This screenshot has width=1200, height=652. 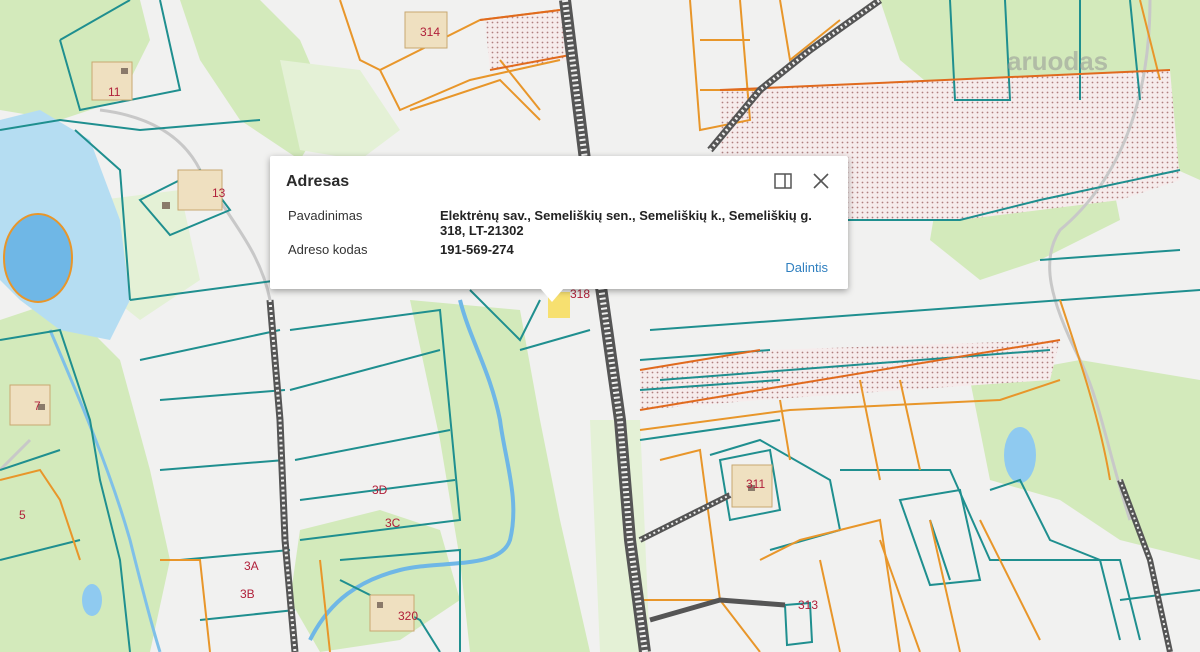 I want to click on popup-title: Adresas, so click(x=318, y=181).